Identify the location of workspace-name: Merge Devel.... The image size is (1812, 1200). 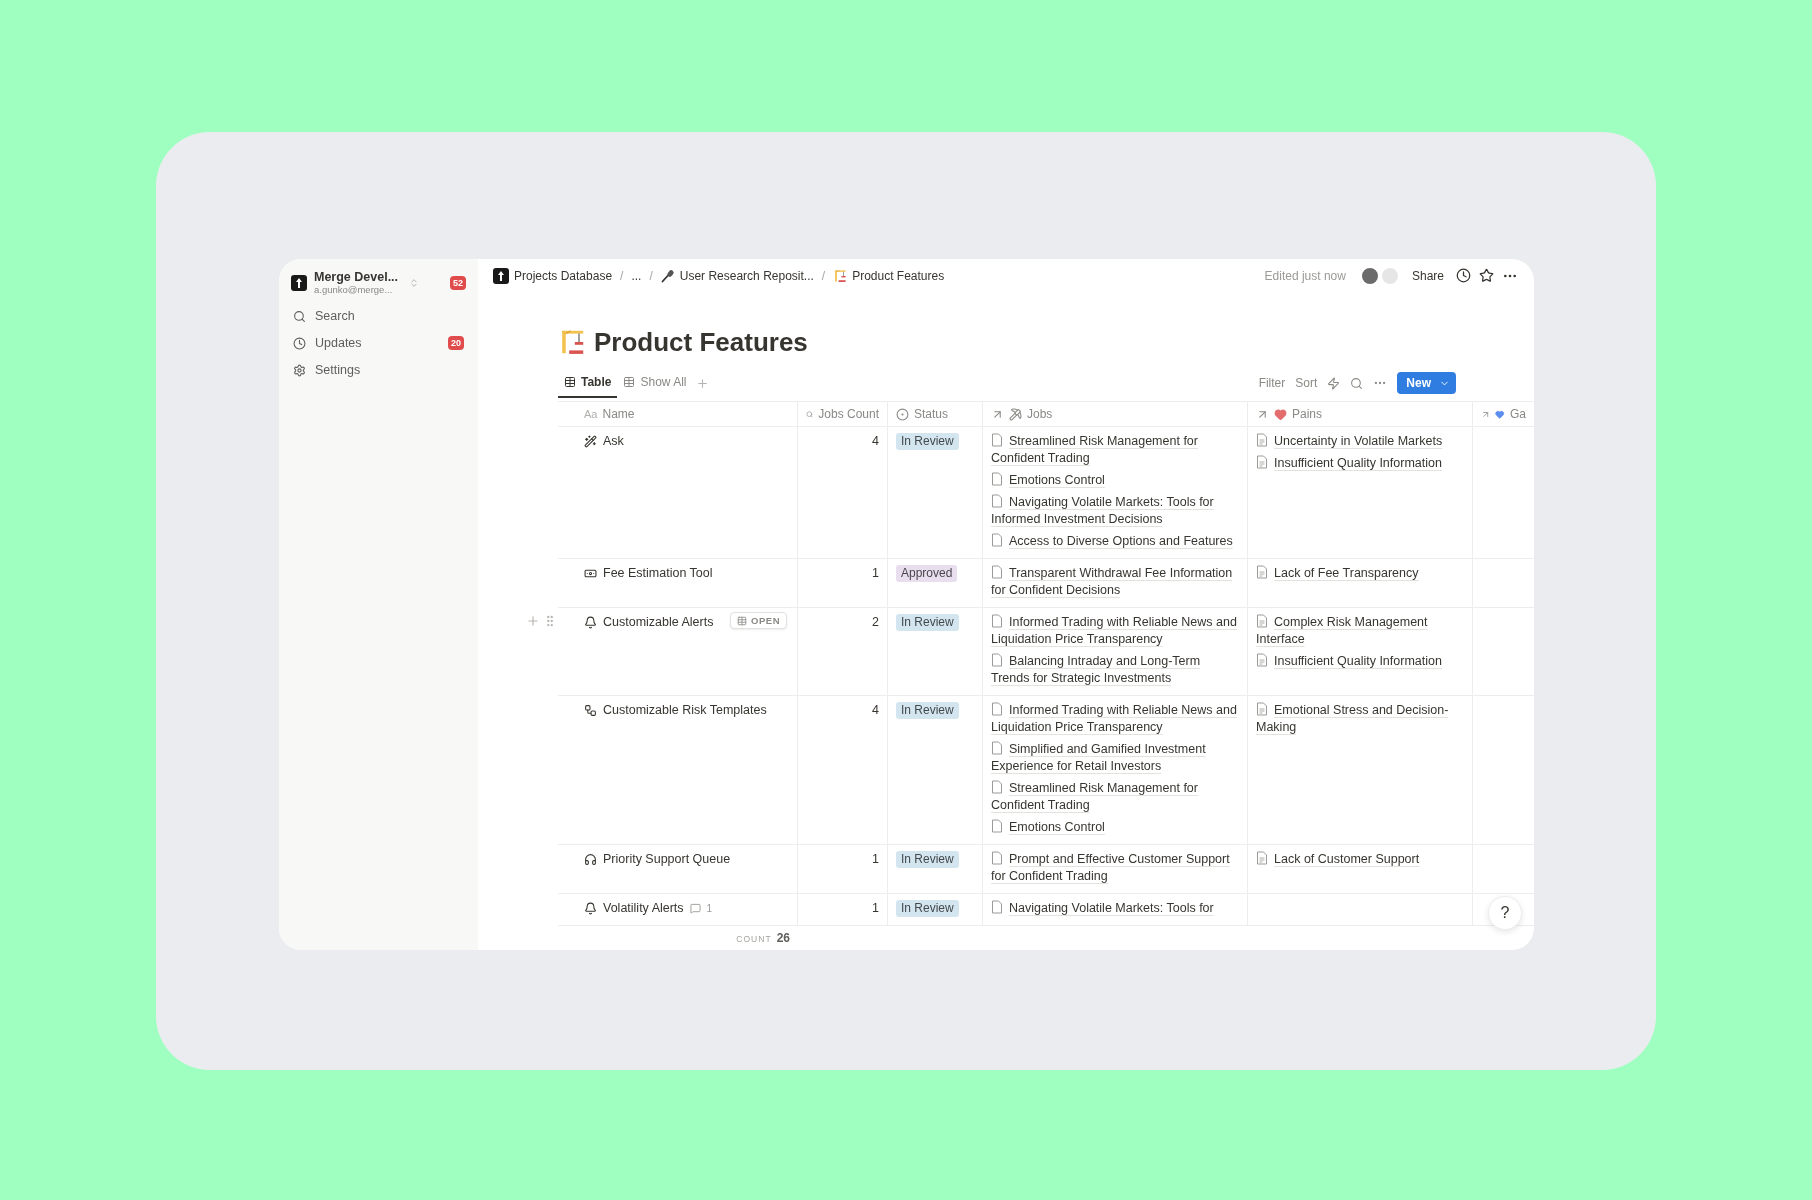
(358, 277).